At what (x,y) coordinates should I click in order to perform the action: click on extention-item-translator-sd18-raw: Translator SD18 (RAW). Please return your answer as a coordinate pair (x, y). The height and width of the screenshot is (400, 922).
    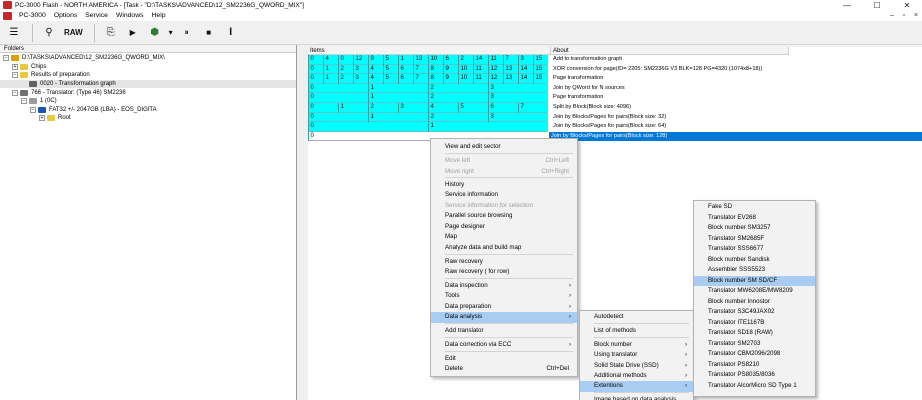
    Looking at the image, I should click on (754, 333).